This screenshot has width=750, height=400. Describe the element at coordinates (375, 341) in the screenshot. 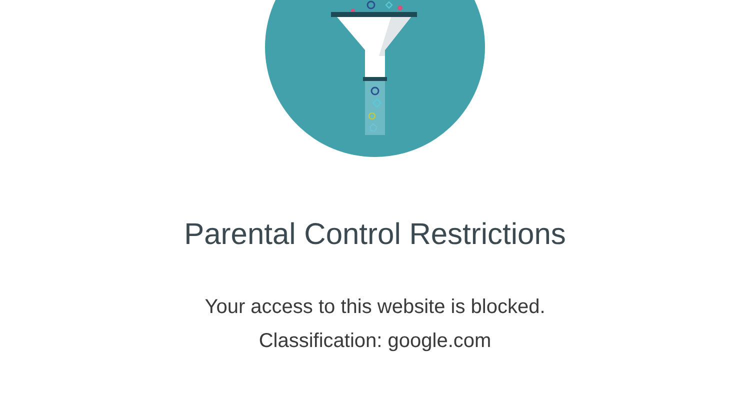

I see `message-line: Classification: google.com` at that location.